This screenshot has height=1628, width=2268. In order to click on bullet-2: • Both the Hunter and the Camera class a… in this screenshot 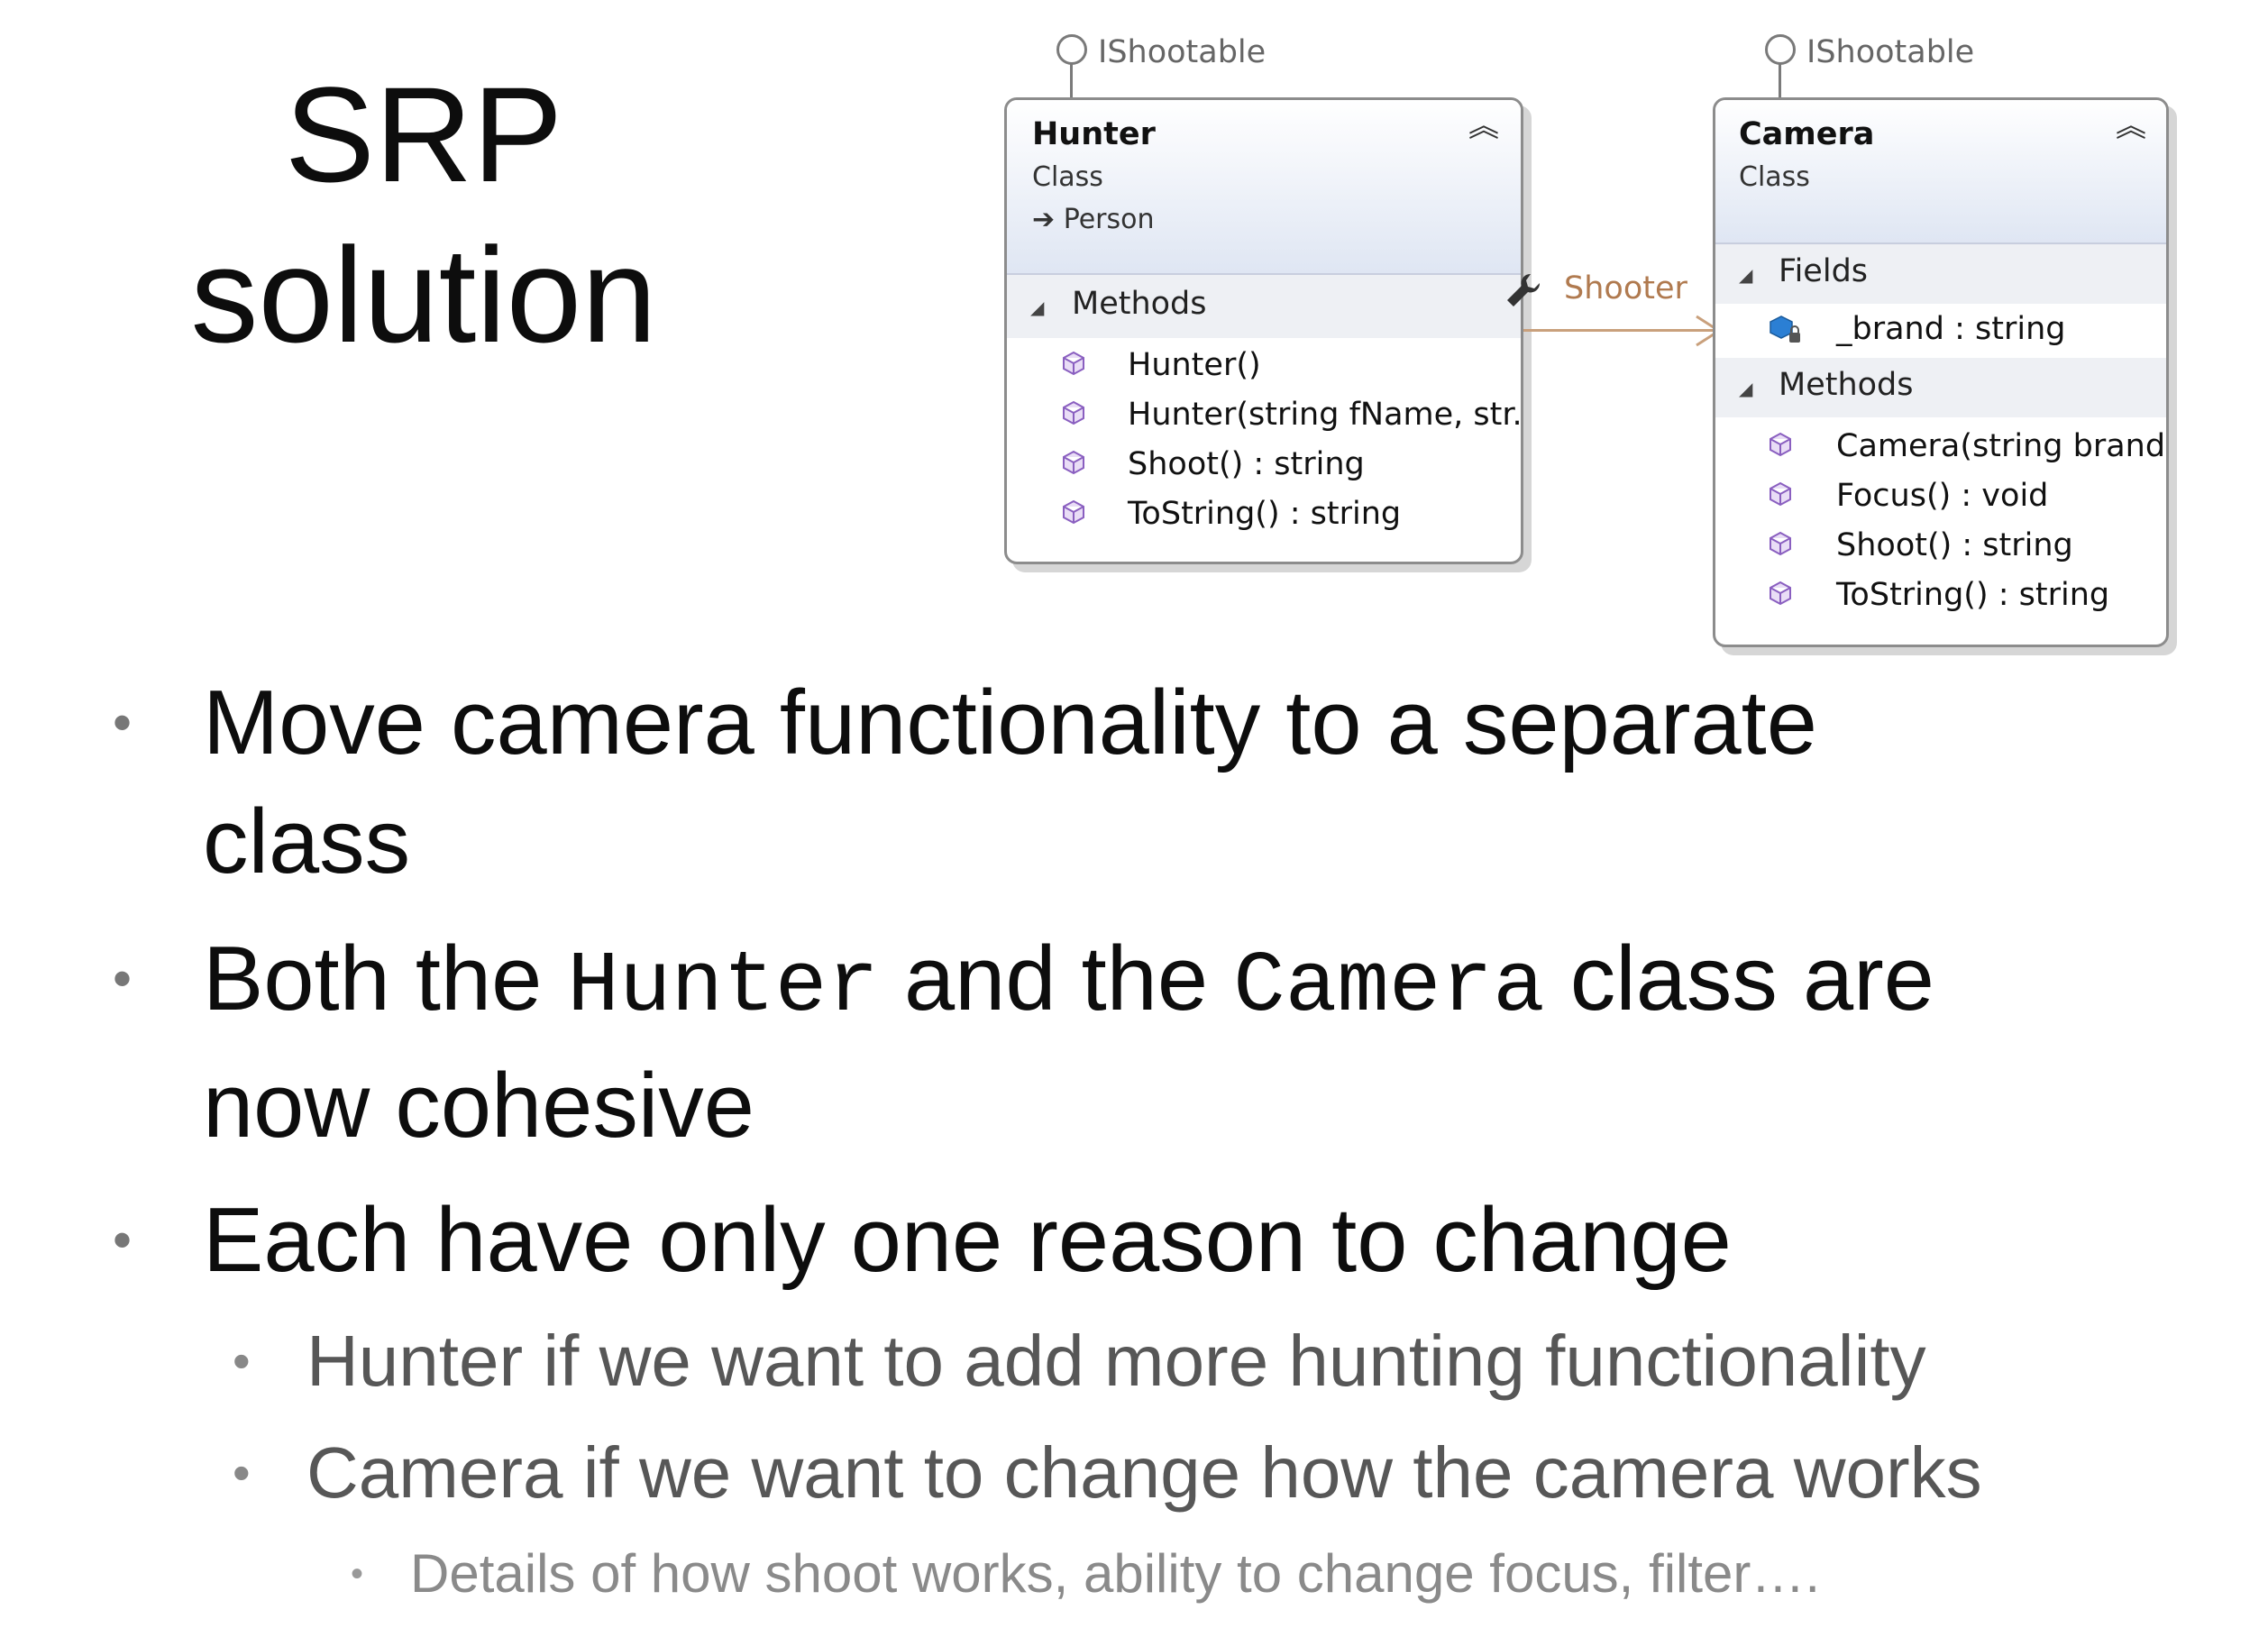, I will do `click(1172, 1042)`.